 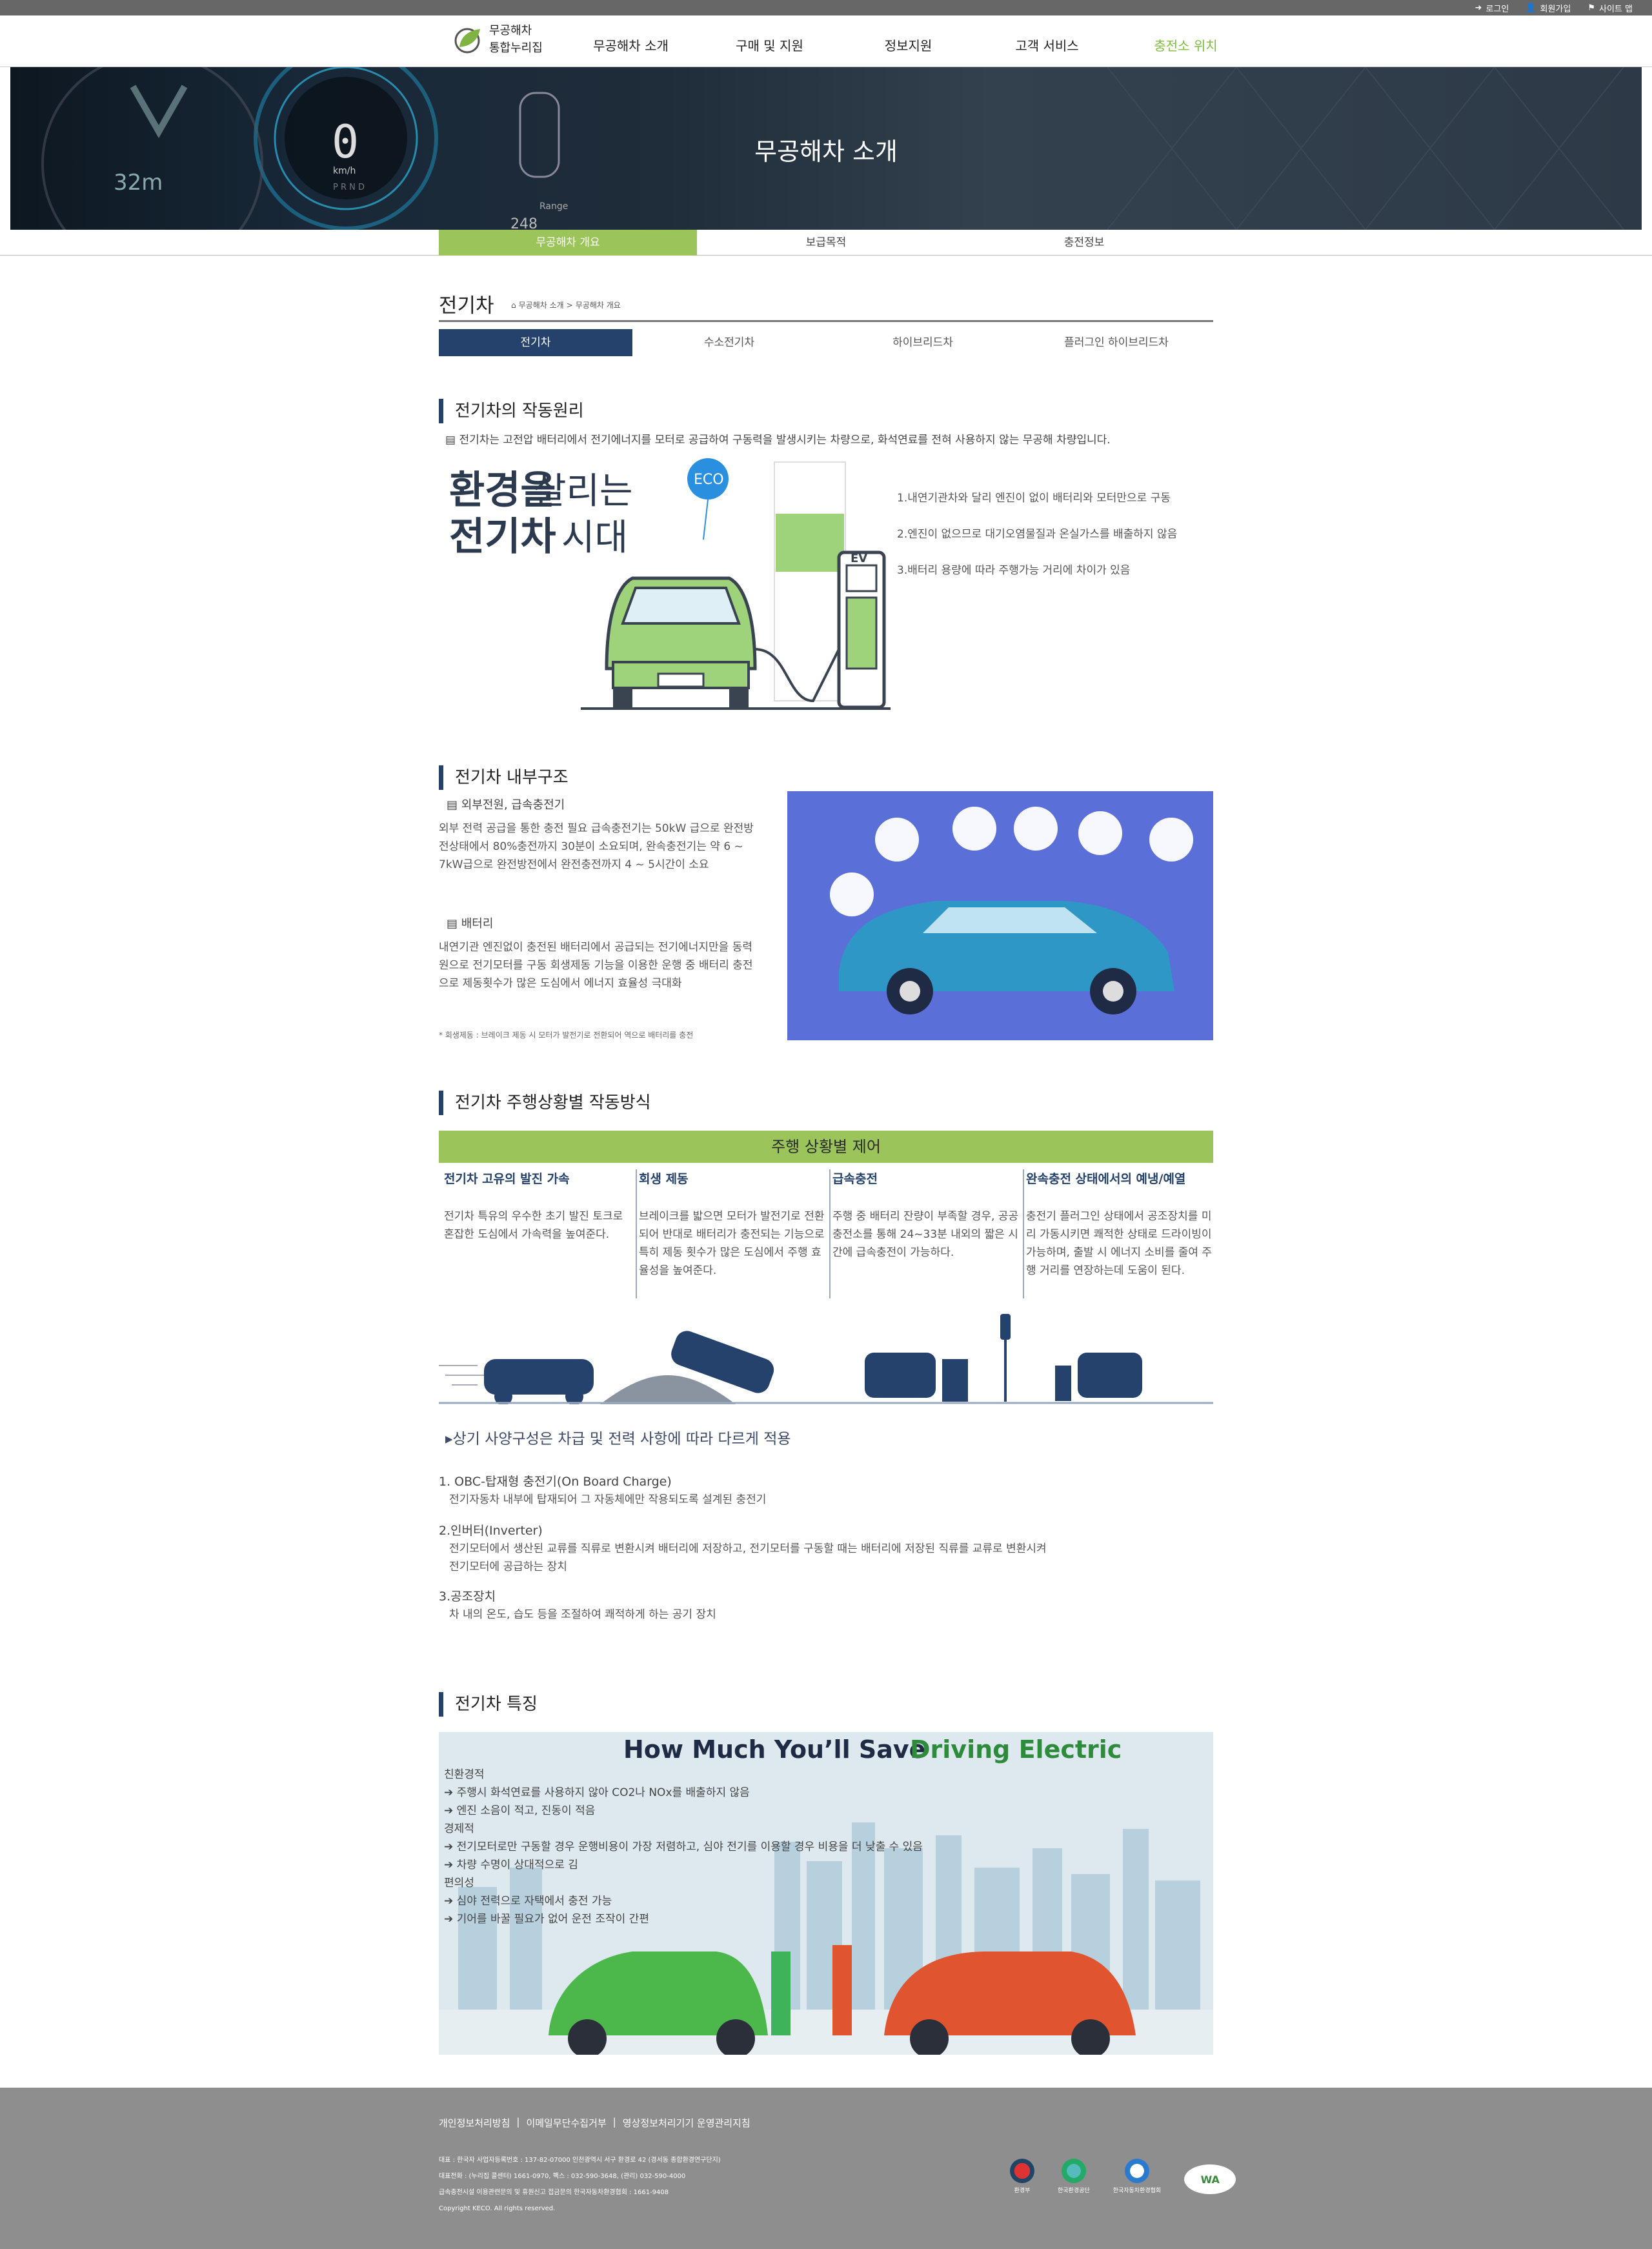 What do you see at coordinates (516, 48) in the screenshot?
I see `logo-line2: 통합누리집` at bounding box center [516, 48].